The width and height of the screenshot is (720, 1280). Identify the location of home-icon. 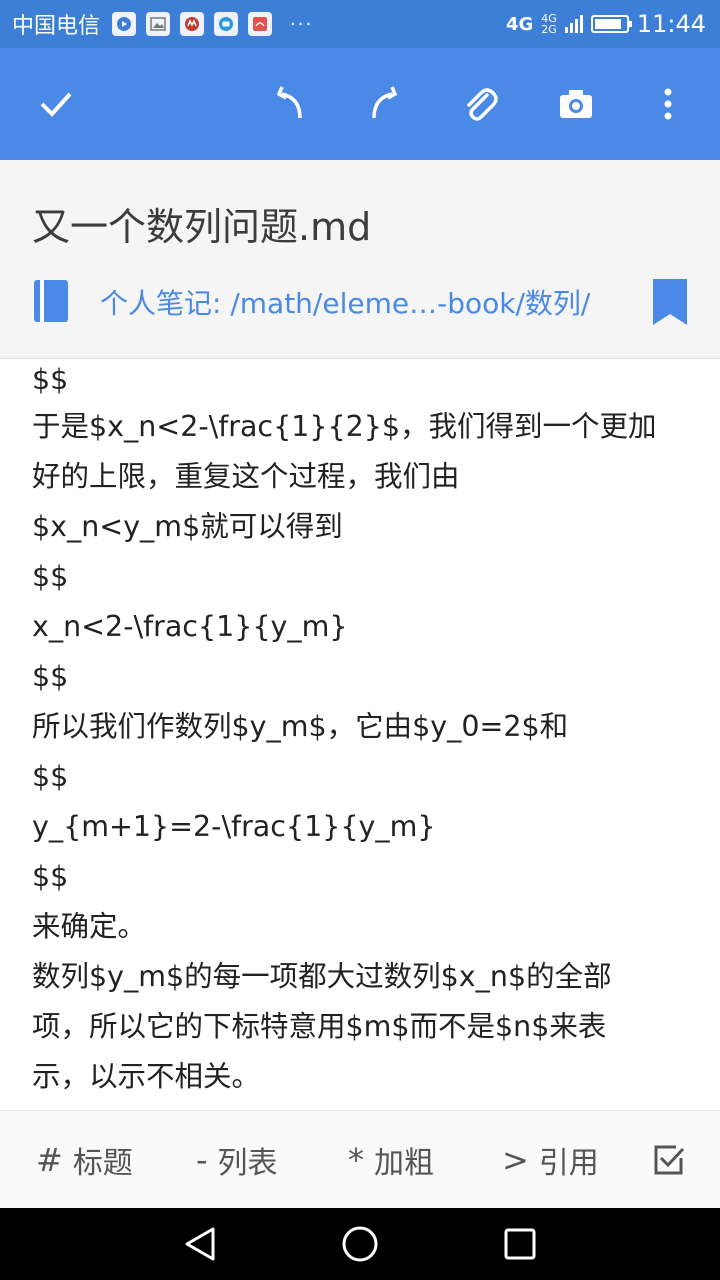
(360, 1244).